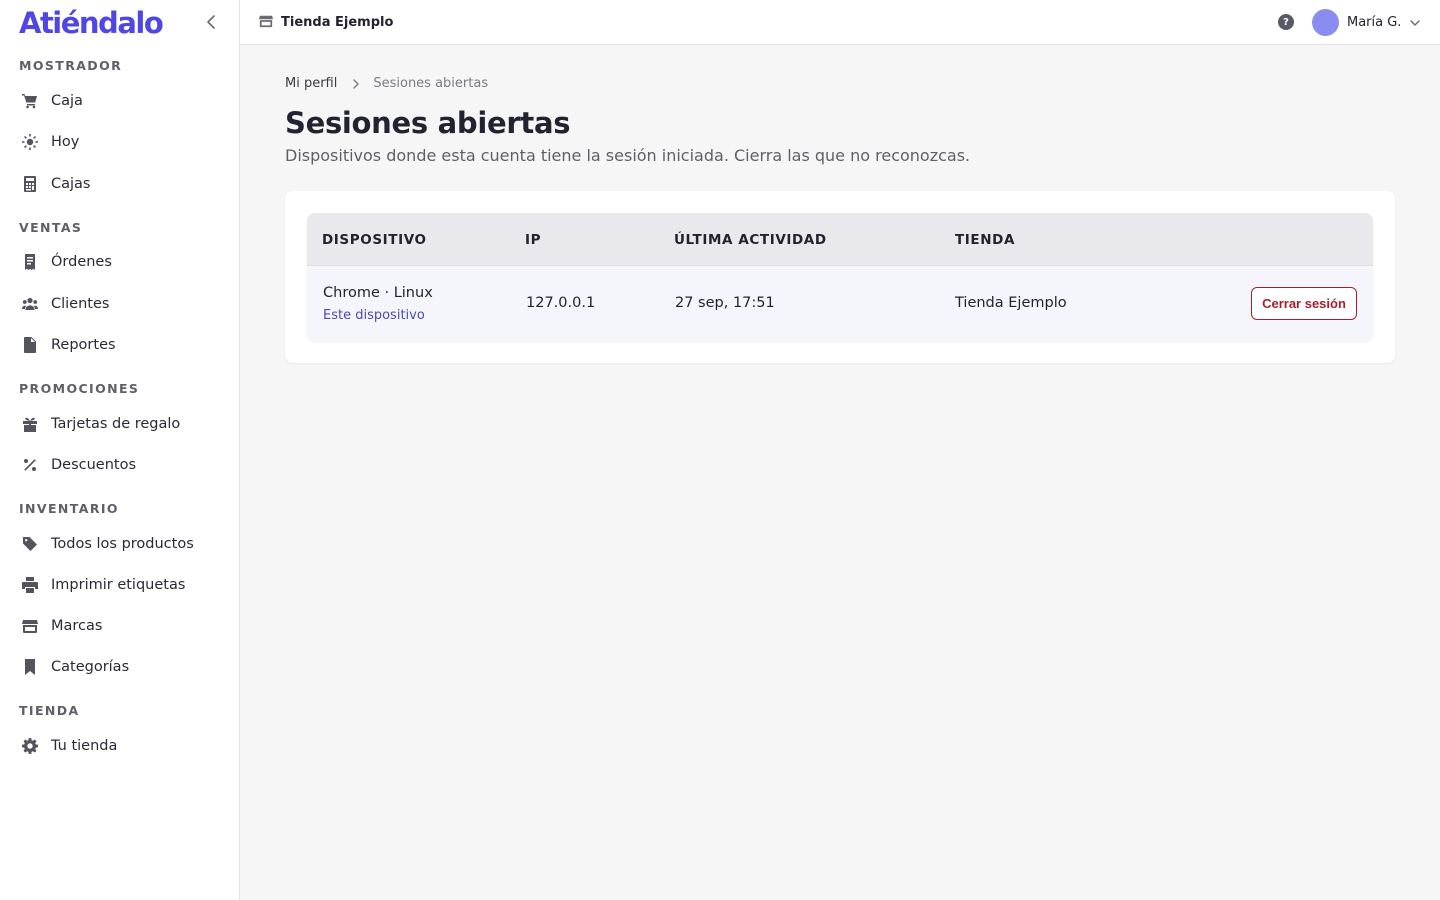 The height and width of the screenshot is (900, 1440). Describe the element at coordinates (840, 22) in the screenshot. I see `topbar: Tienda Ejemplo ? María G.` at that location.